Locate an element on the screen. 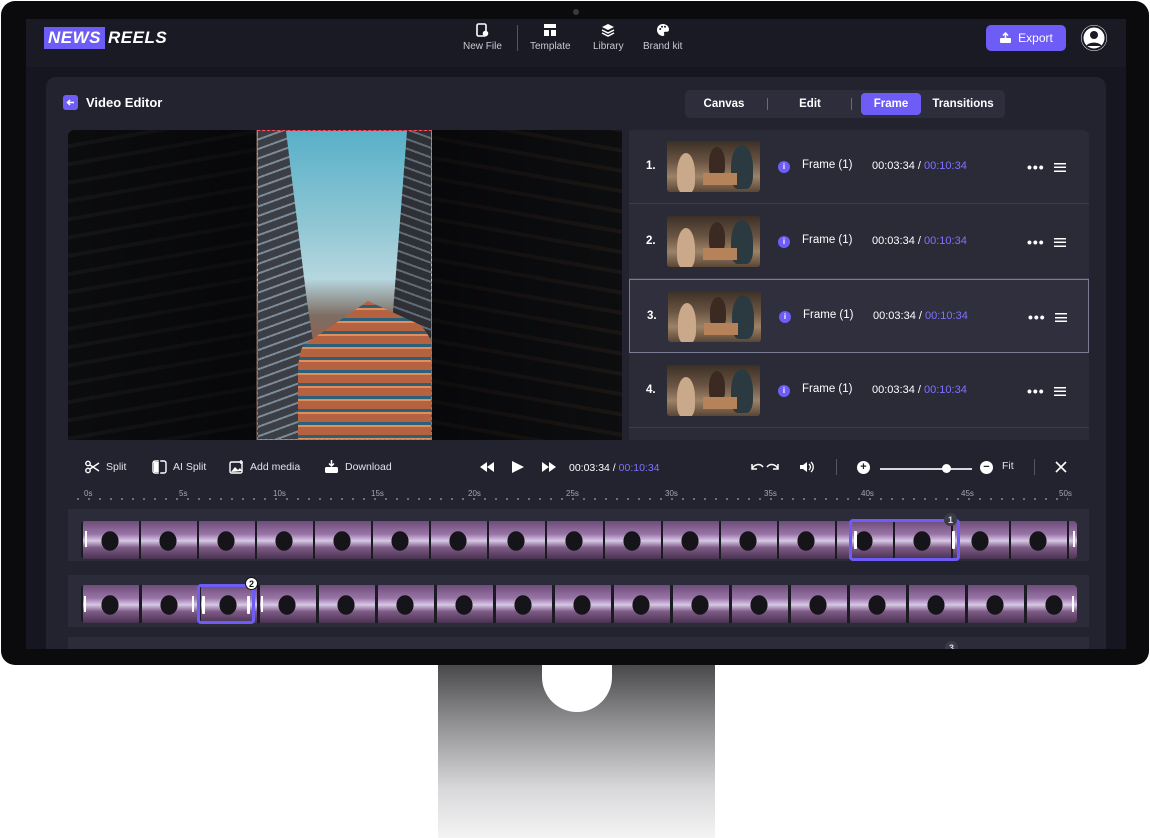  clip-badge: 3 is located at coordinates (951, 645).